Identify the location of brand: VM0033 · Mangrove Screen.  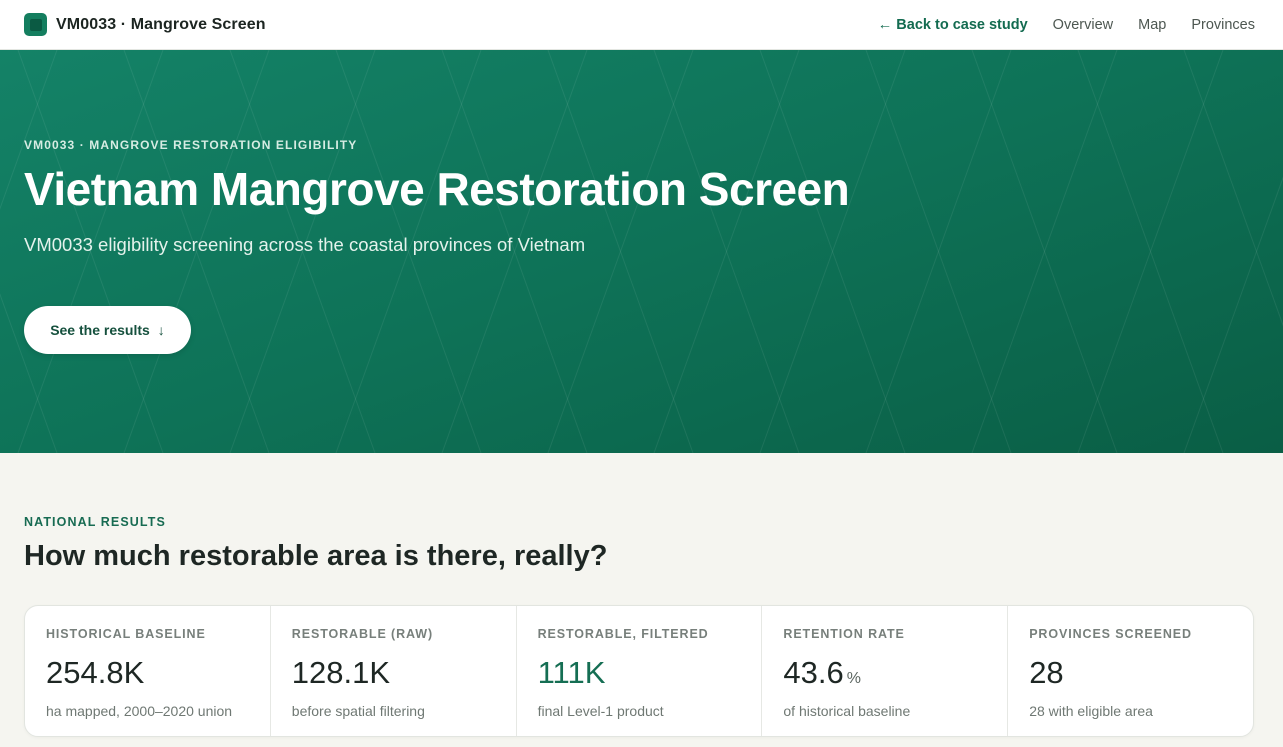
(145, 24).